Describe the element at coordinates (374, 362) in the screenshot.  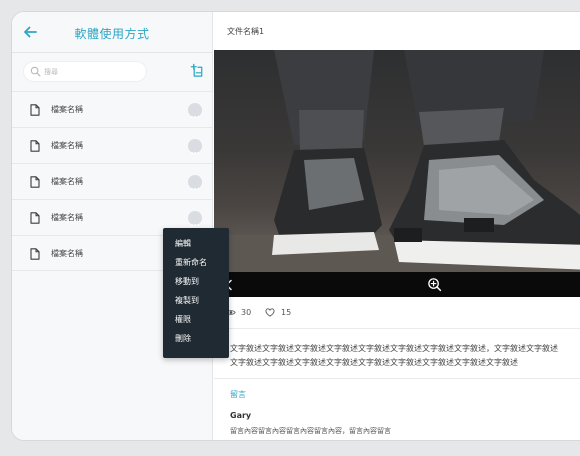
I see `description-line: 文字敘述文字敘述文字敘述文字敘述文字敘述文字敘述文字敘述文字敘述文字敘述` at that location.